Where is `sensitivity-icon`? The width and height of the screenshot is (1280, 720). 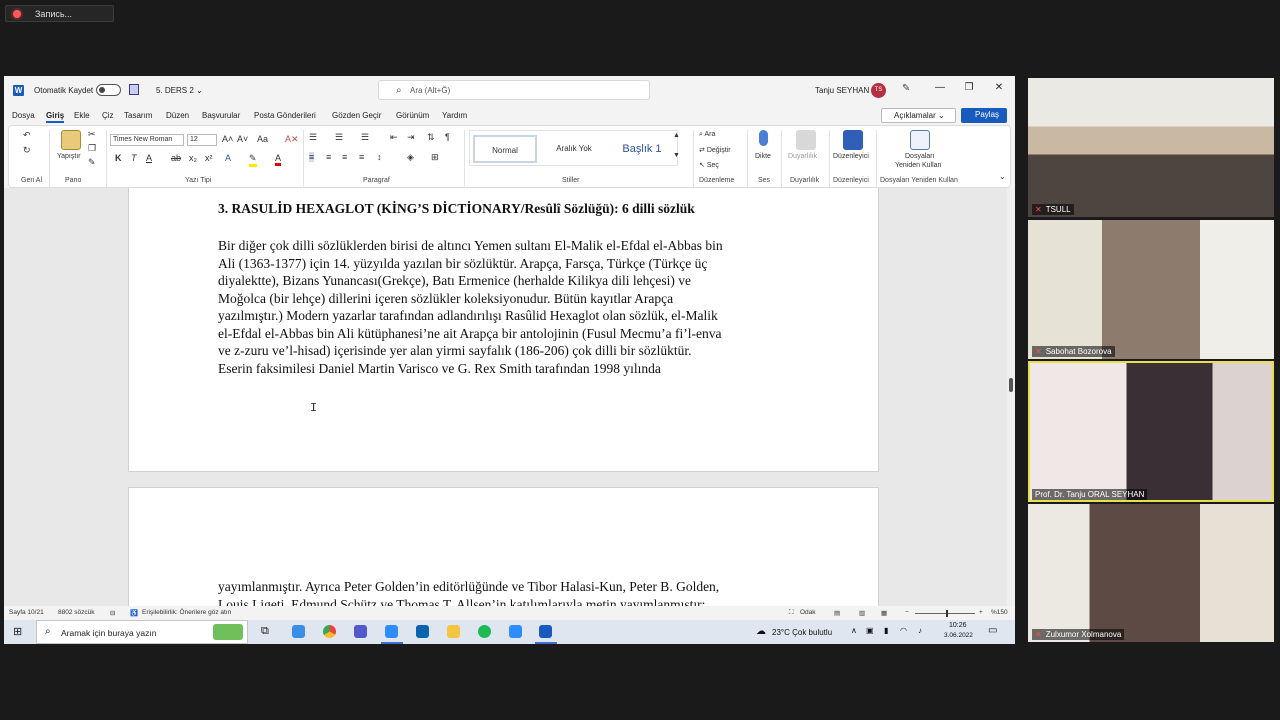 sensitivity-icon is located at coordinates (806, 140).